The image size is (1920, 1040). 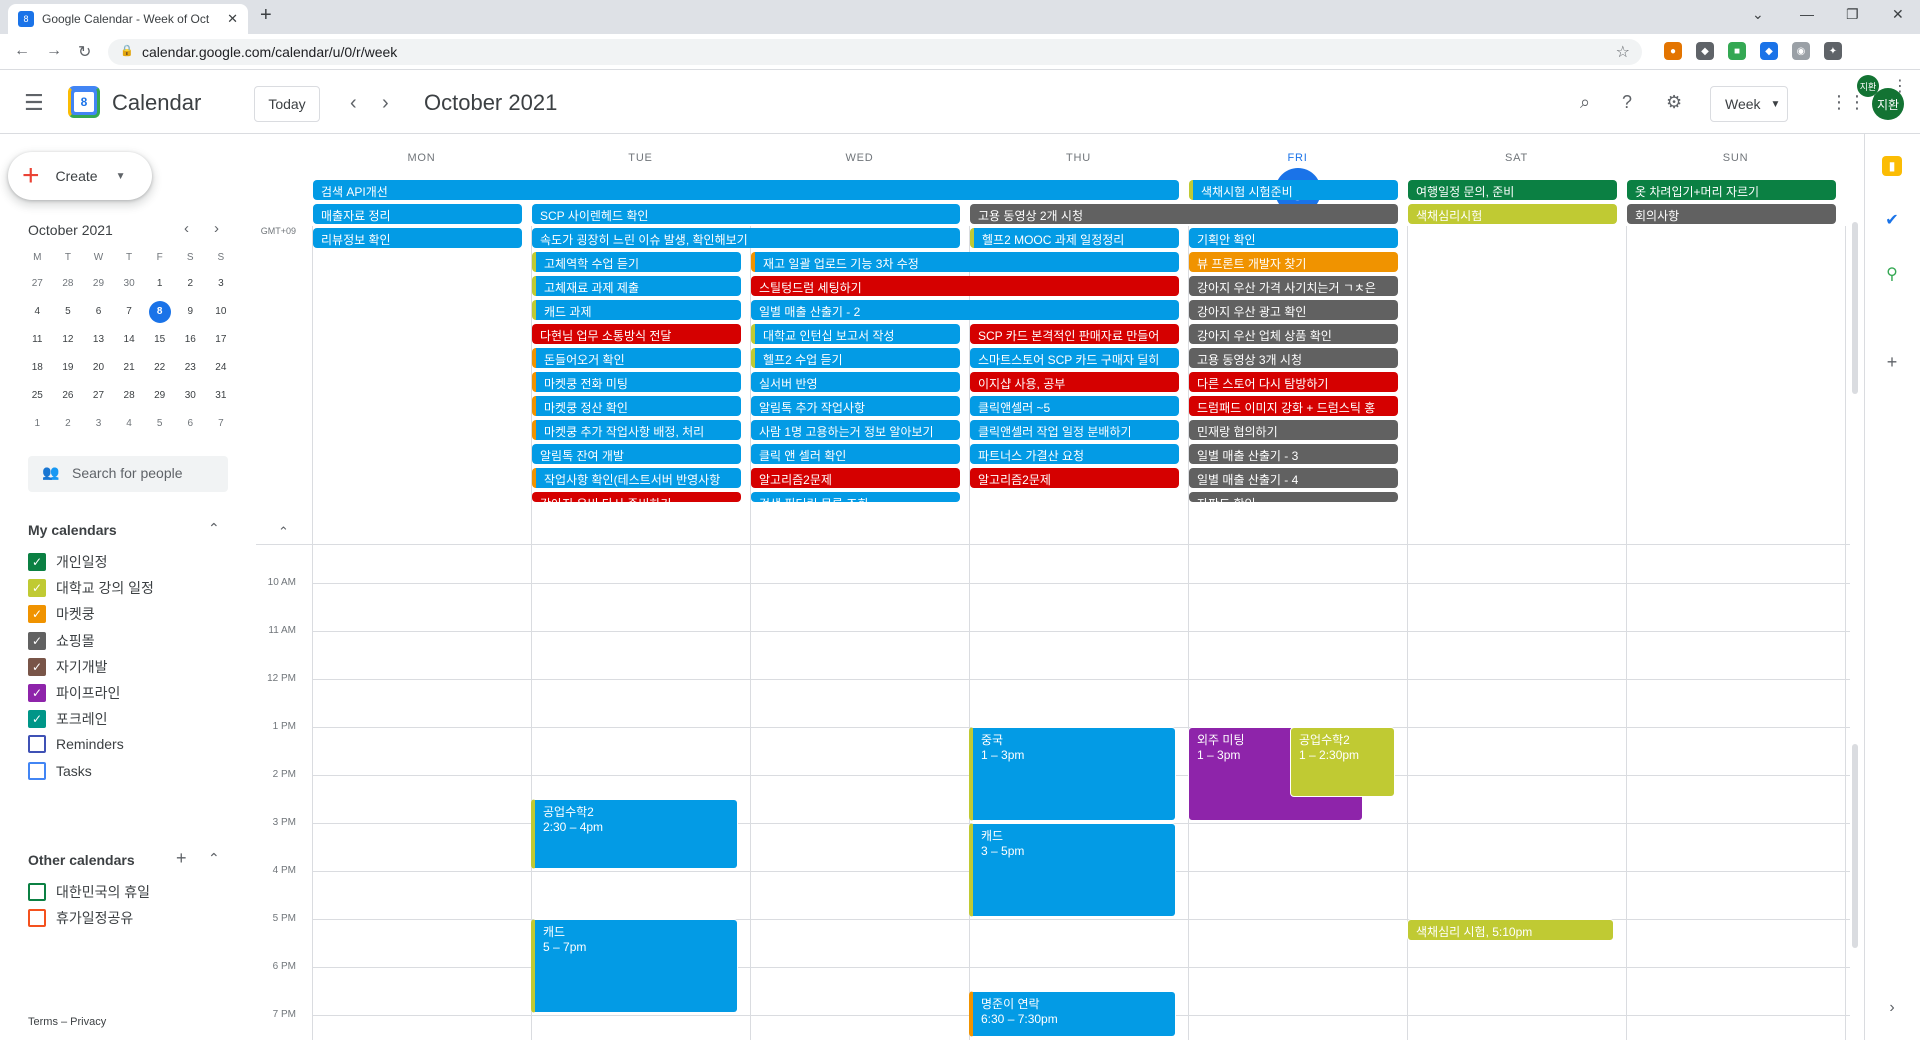 I want to click on allday-event: 회의사항, so click(x=1731, y=214).